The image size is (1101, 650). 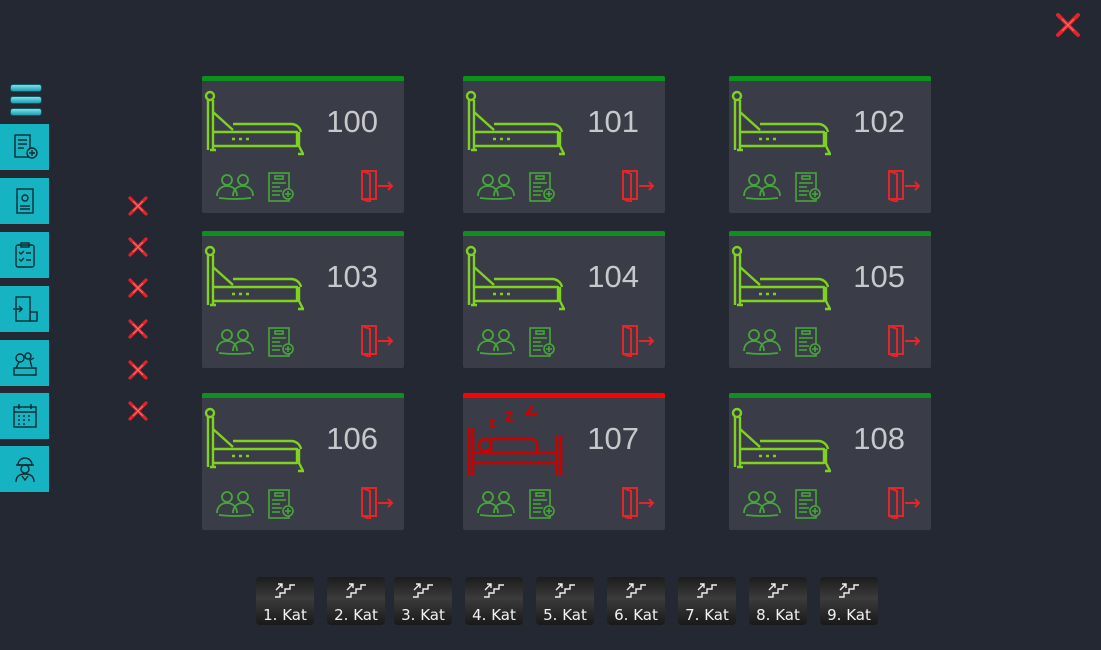 What do you see at coordinates (849, 615) in the screenshot?
I see `floor-label: 9. Kat` at bounding box center [849, 615].